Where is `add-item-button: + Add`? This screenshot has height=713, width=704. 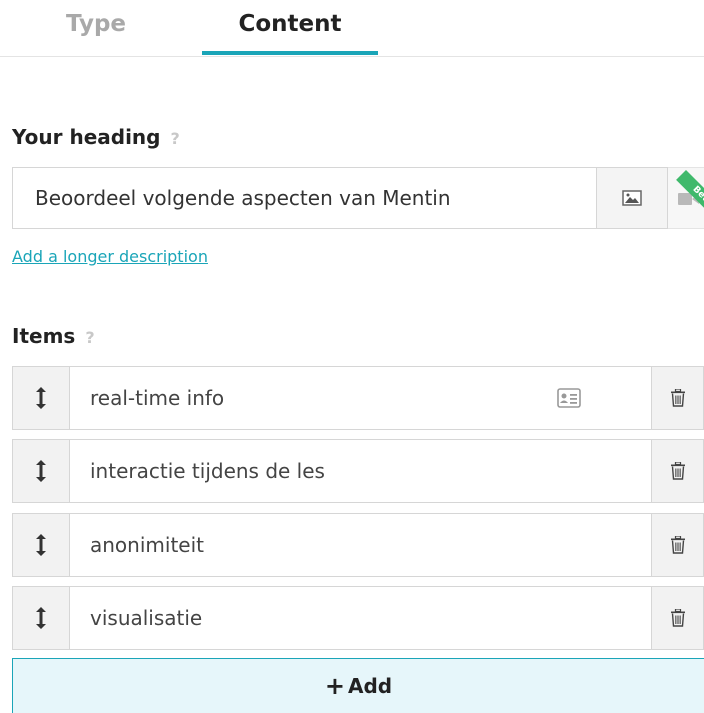
add-item-button: + Add is located at coordinates (358, 685).